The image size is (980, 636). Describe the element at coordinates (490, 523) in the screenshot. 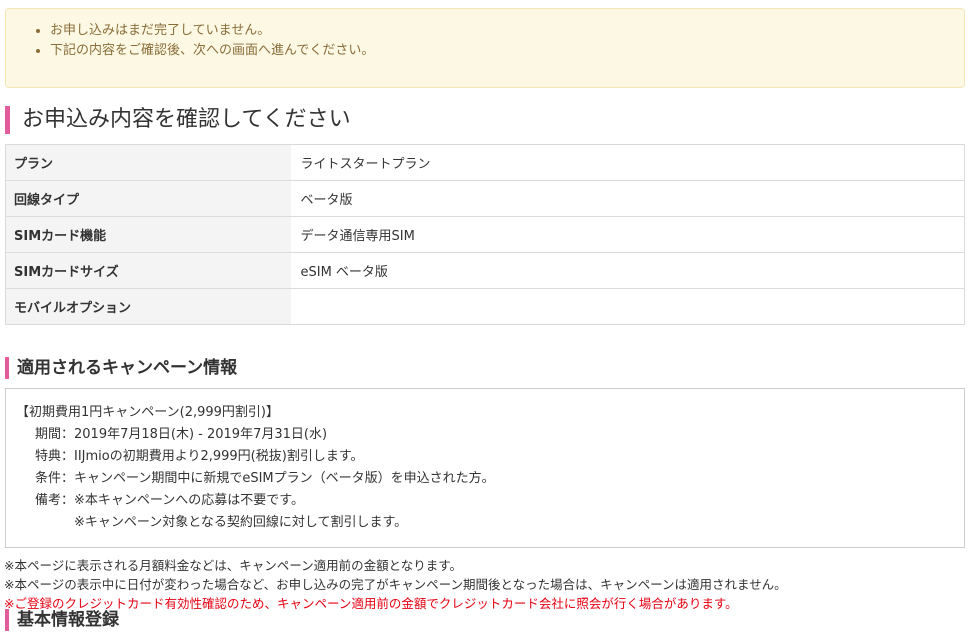

I see `campaign-remarks-row-2: ※キャンペーン対象となる契約回線に対して割引します。` at that location.